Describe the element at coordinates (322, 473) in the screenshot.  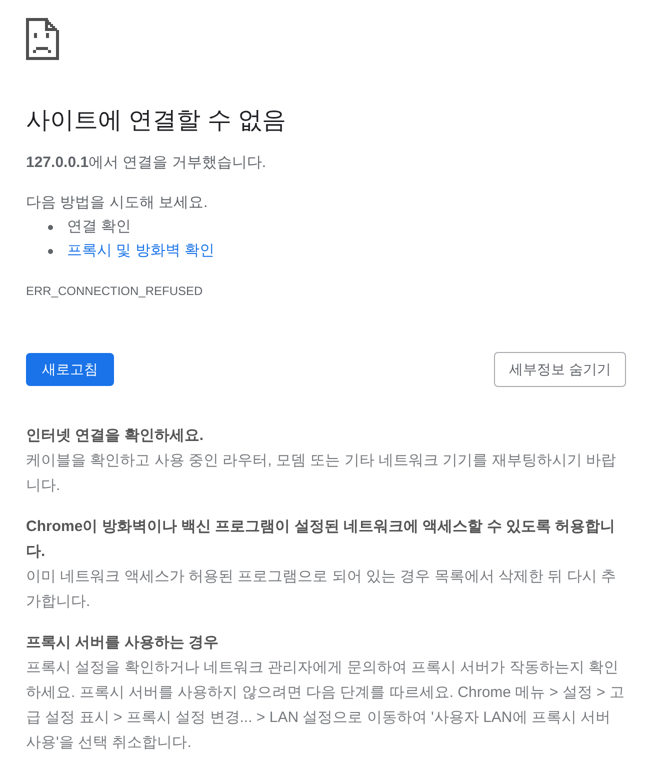
I see `section-text: 케이블을 확인하고 사용 중인 라우터, 모뎀 또는 기타 네트워크 기기를 재부팅하시기 바랍니다.` at that location.